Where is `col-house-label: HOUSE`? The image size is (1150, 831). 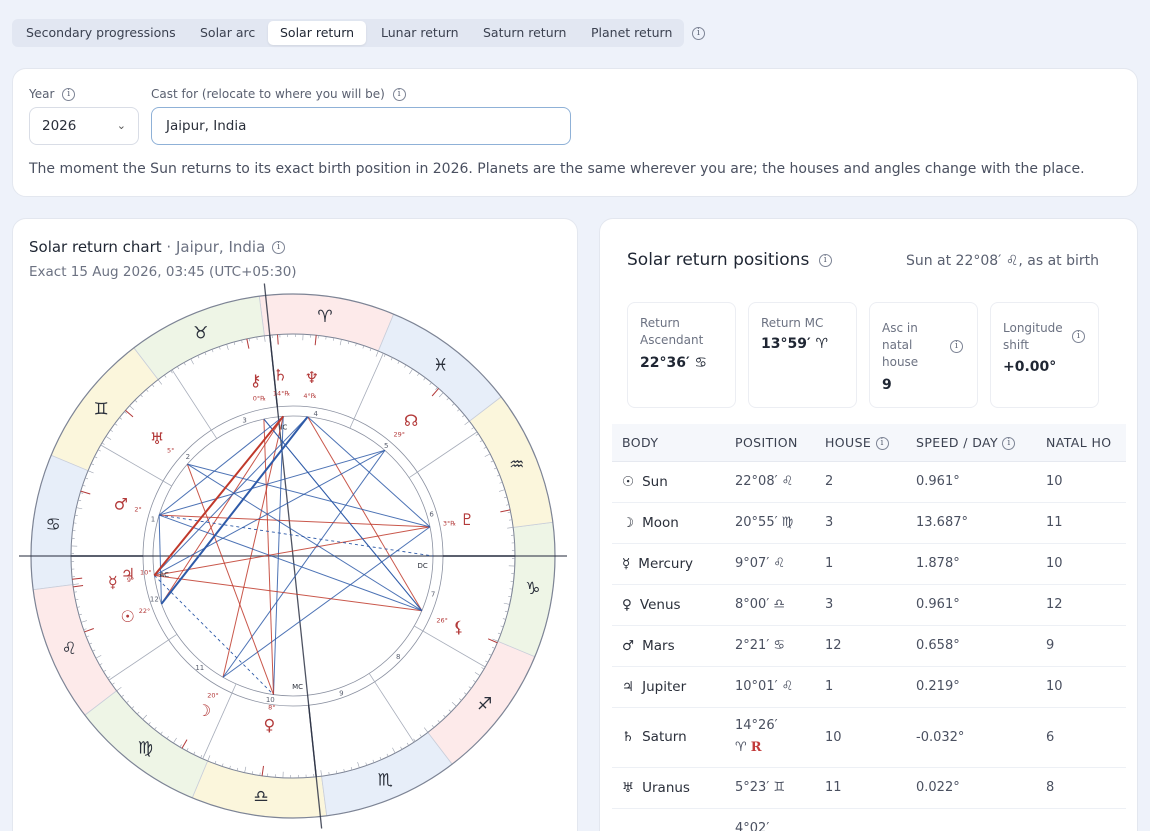
col-house-label: HOUSE is located at coordinates (848, 442).